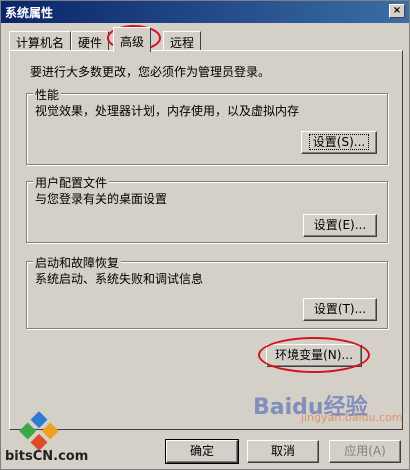 The width and height of the screenshot is (410, 470). I want to click on startup-recovery-group-description: 系统启动、系统失败和调试信息, so click(119, 279).